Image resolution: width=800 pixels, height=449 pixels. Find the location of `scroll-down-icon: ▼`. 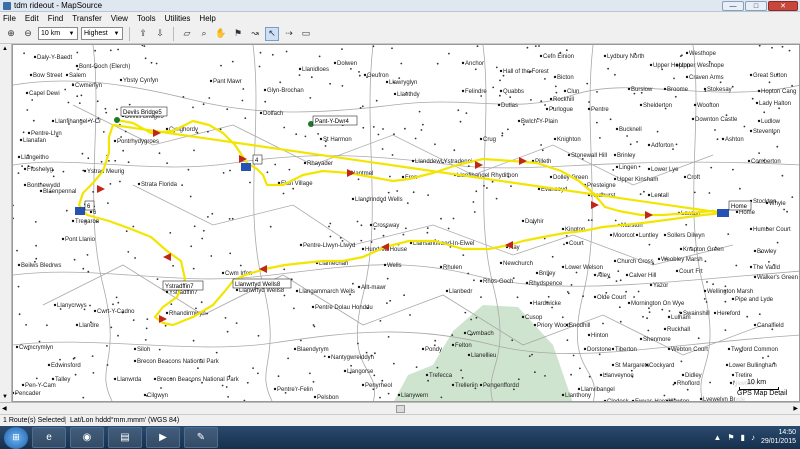

scroll-down-icon: ▼ is located at coordinates (5, 397).